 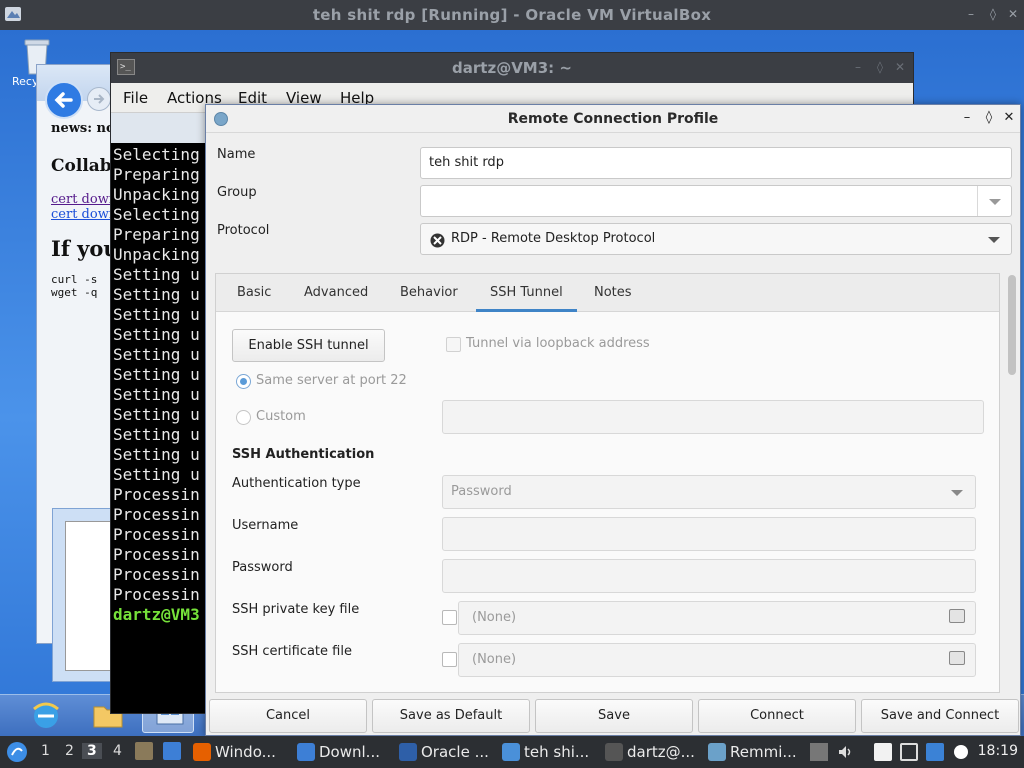 I want to click on loopback-label: Tunnel via loopback address, so click(x=558, y=343).